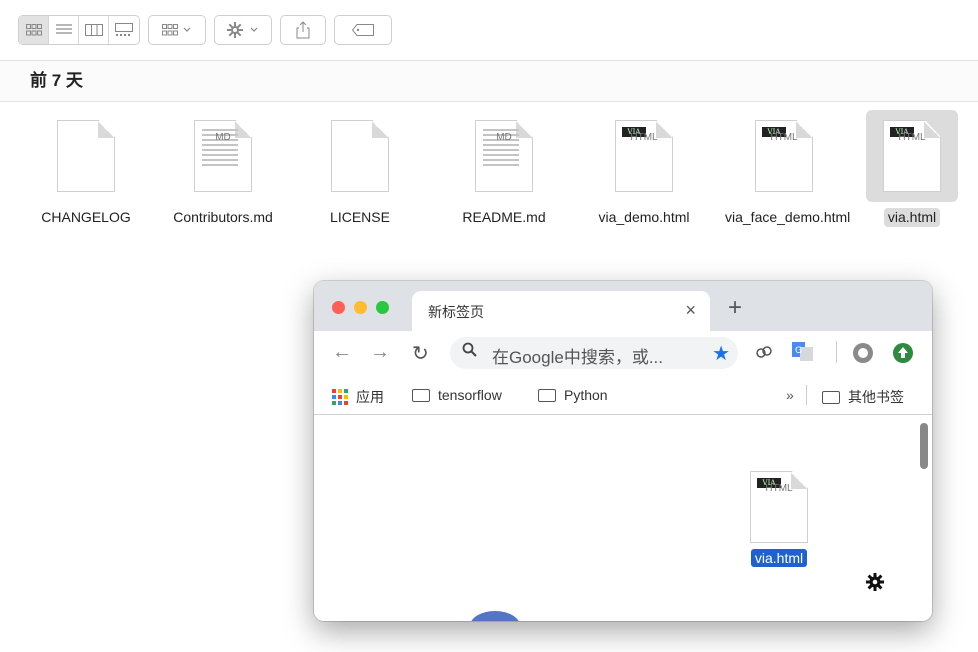  Describe the element at coordinates (124, 30) in the screenshot. I see `gallery-view-icon` at that location.